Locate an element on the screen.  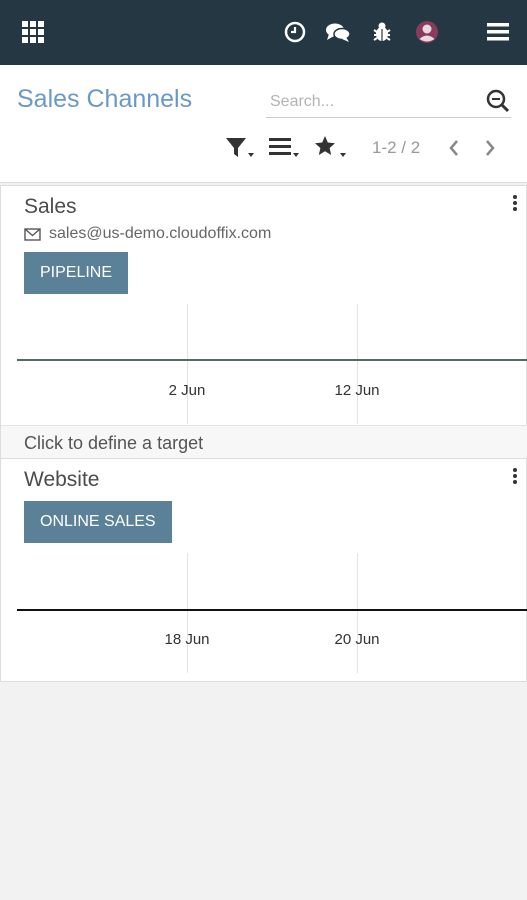
group-by-button is located at coordinates (286, 147).